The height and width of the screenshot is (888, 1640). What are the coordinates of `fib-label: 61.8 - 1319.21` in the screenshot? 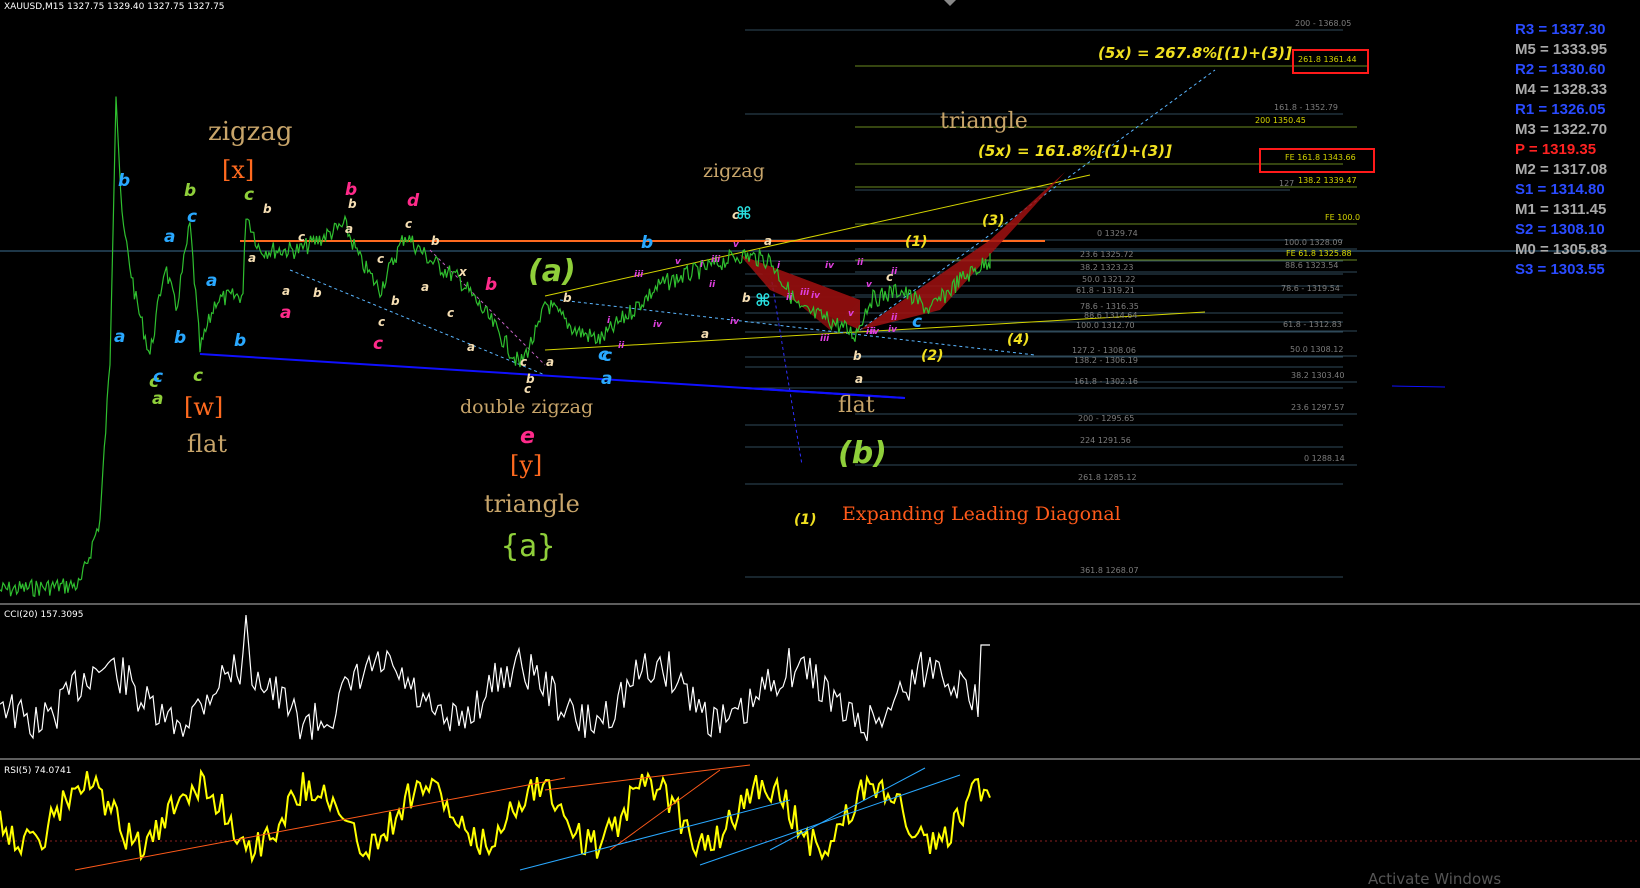 It's located at (1105, 290).